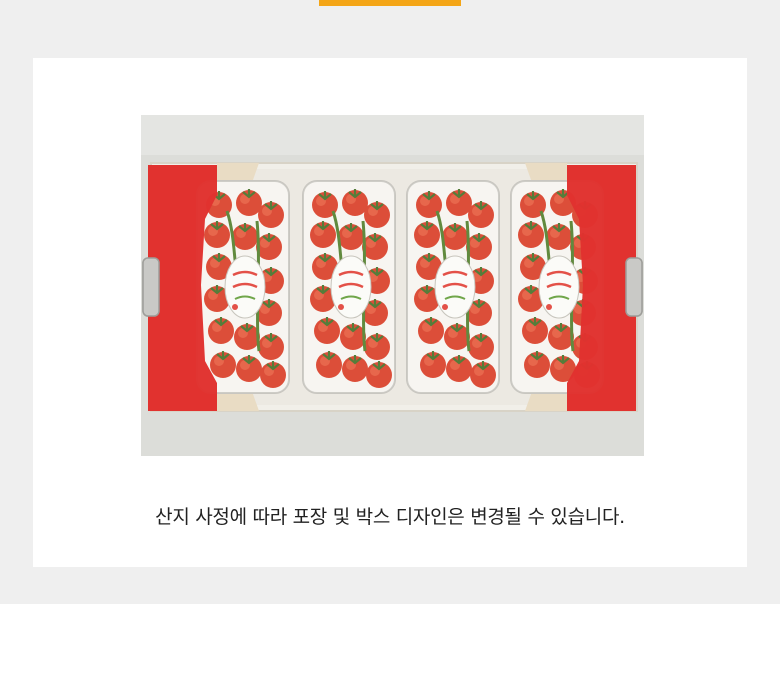 The width and height of the screenshot is (780, 693). Describe the element at coordinates (390, 3) in the screenshot. I see `section-accent-bar` at that location.